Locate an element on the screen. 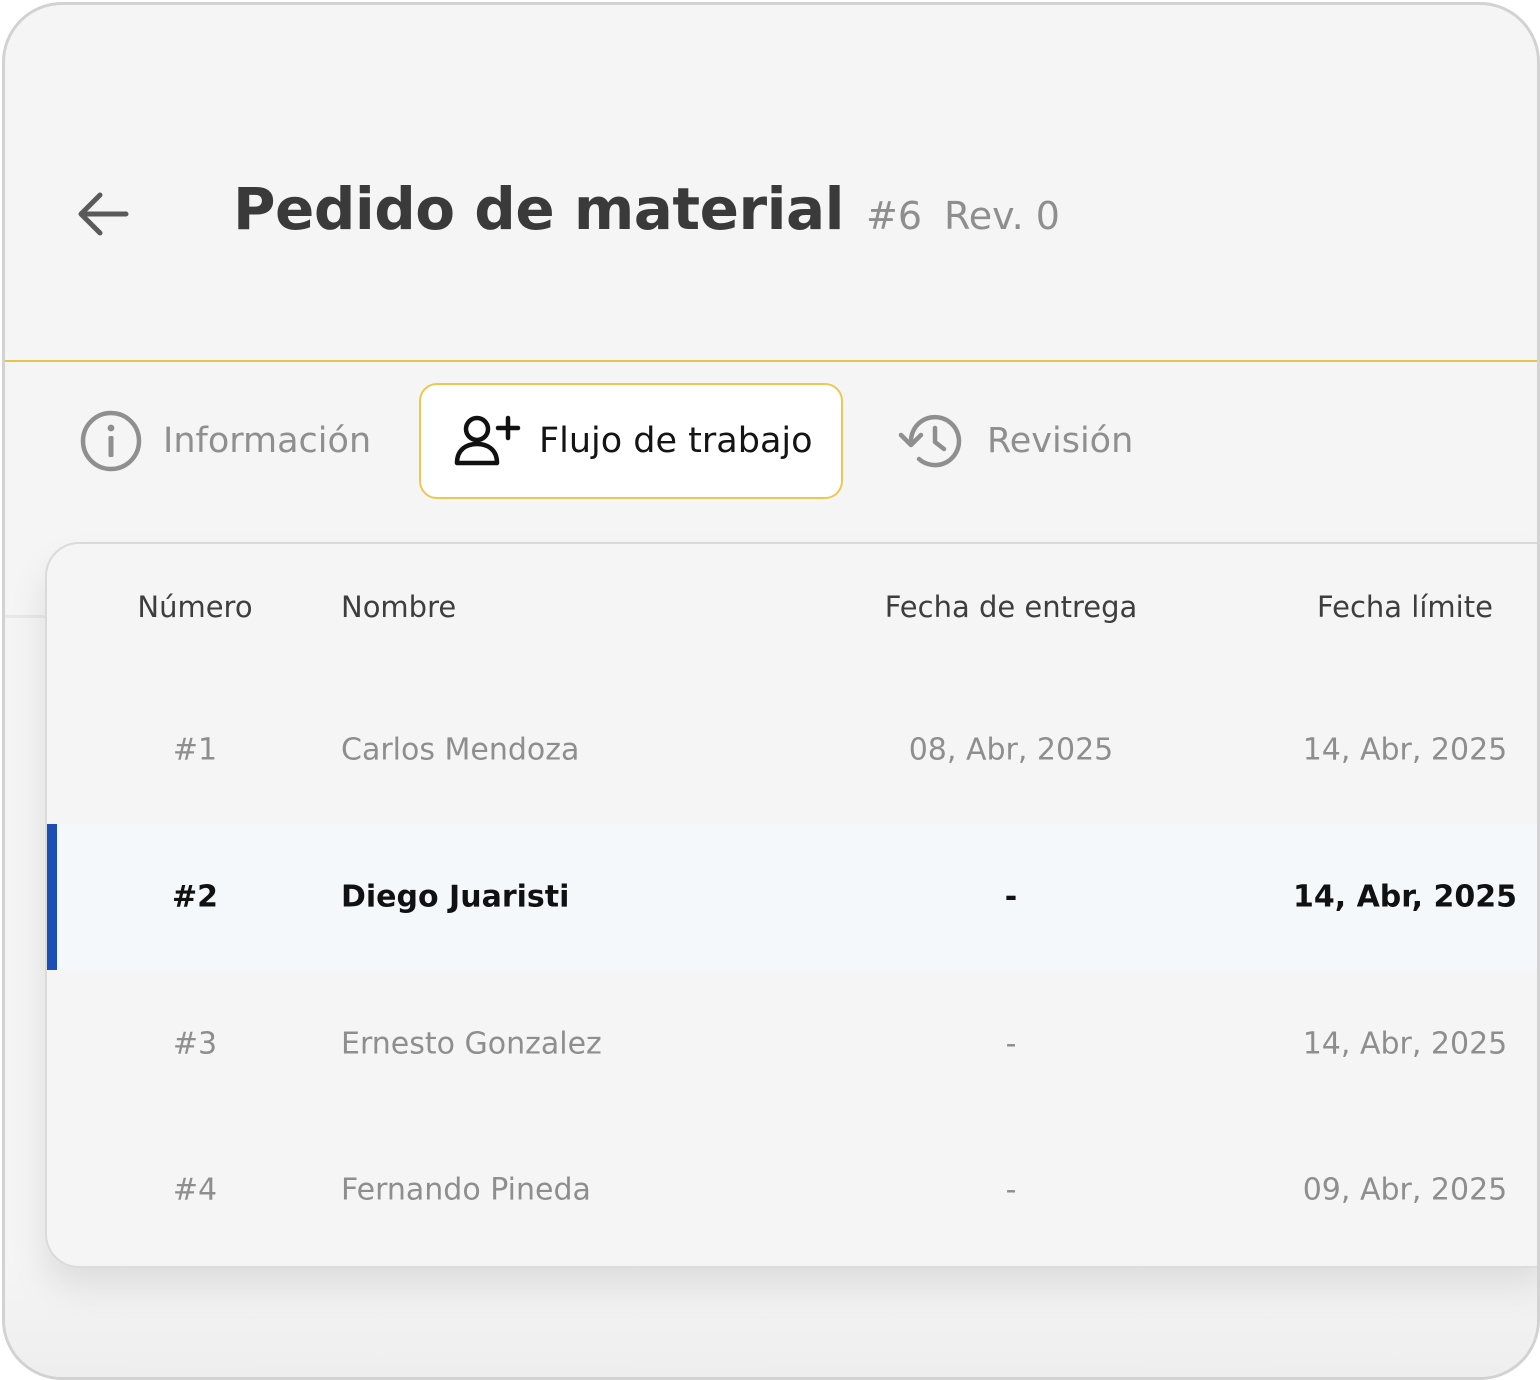  bottom-fade is located at coordinates (771, 1317).